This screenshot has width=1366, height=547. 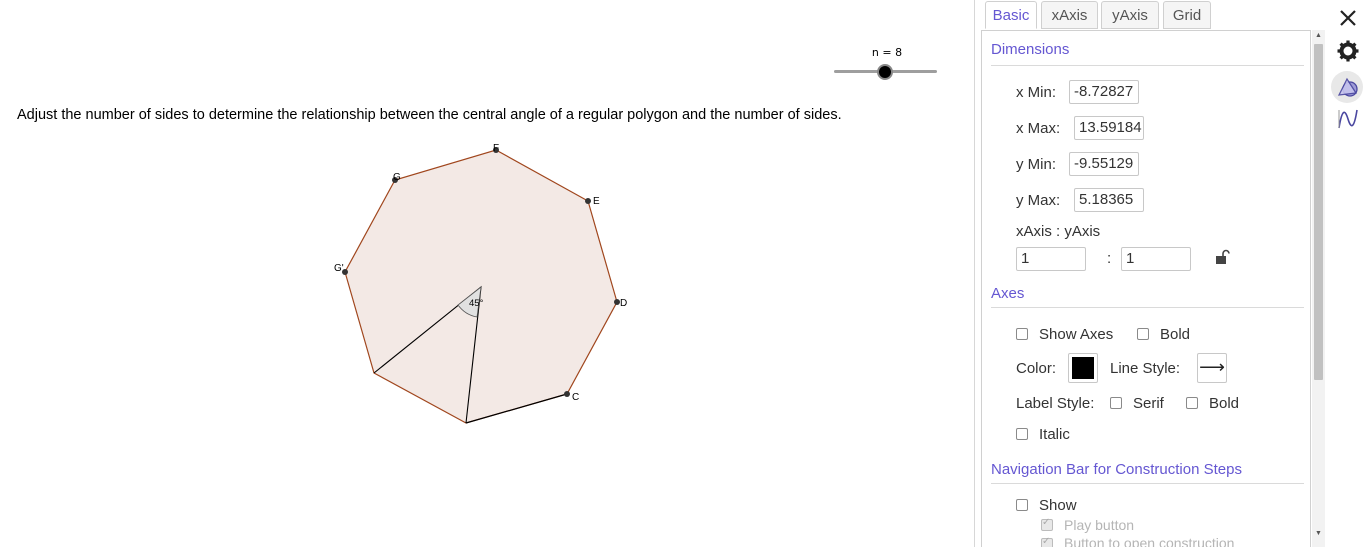 I want to click on serif-label: Serif, so click(x=1148, y=403).